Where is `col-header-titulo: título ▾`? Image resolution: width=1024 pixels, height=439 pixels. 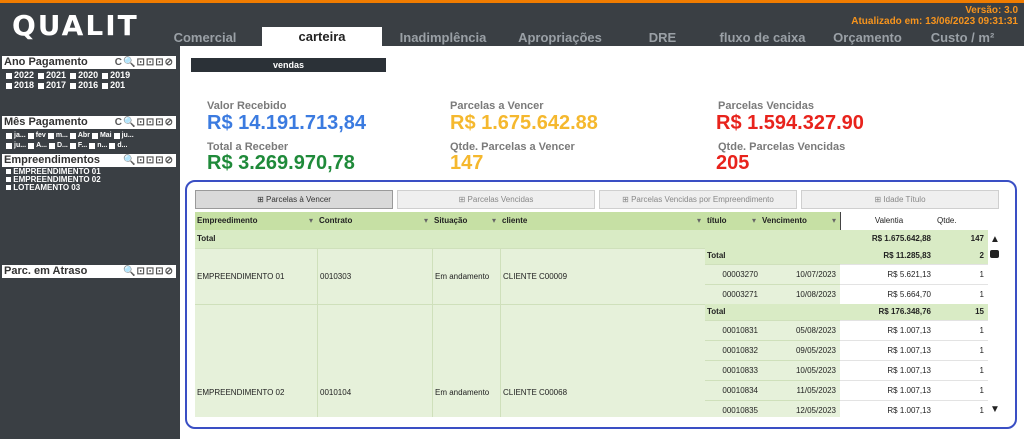
col-header-titulo: título ▾ is located at coordinates (732, 221).